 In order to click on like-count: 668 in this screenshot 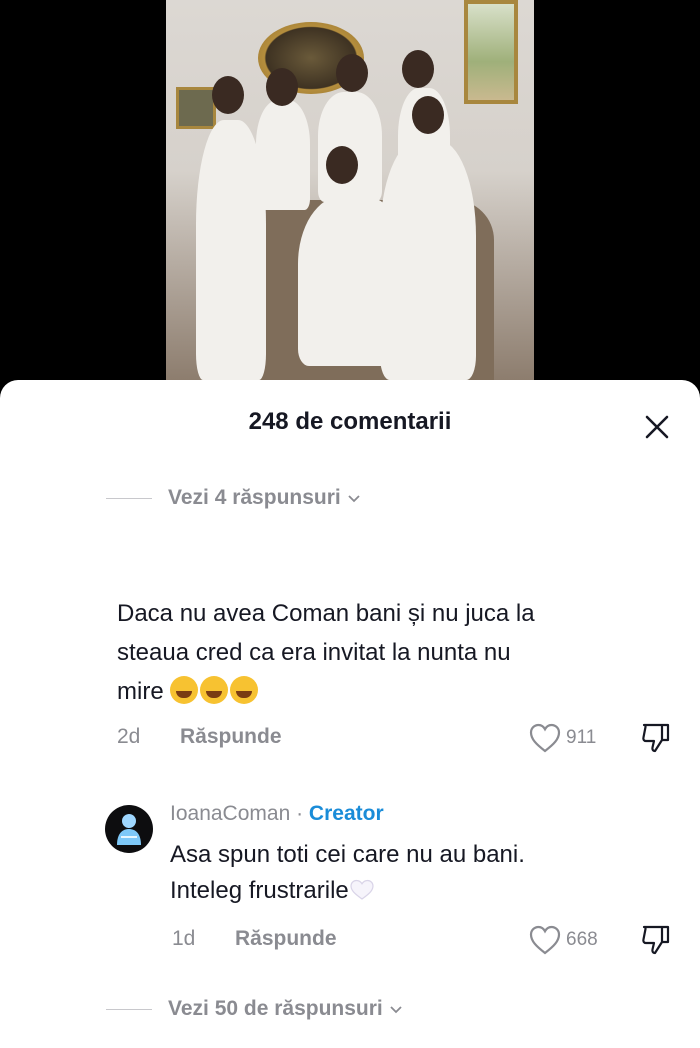, I will do `click(582, 939)`.